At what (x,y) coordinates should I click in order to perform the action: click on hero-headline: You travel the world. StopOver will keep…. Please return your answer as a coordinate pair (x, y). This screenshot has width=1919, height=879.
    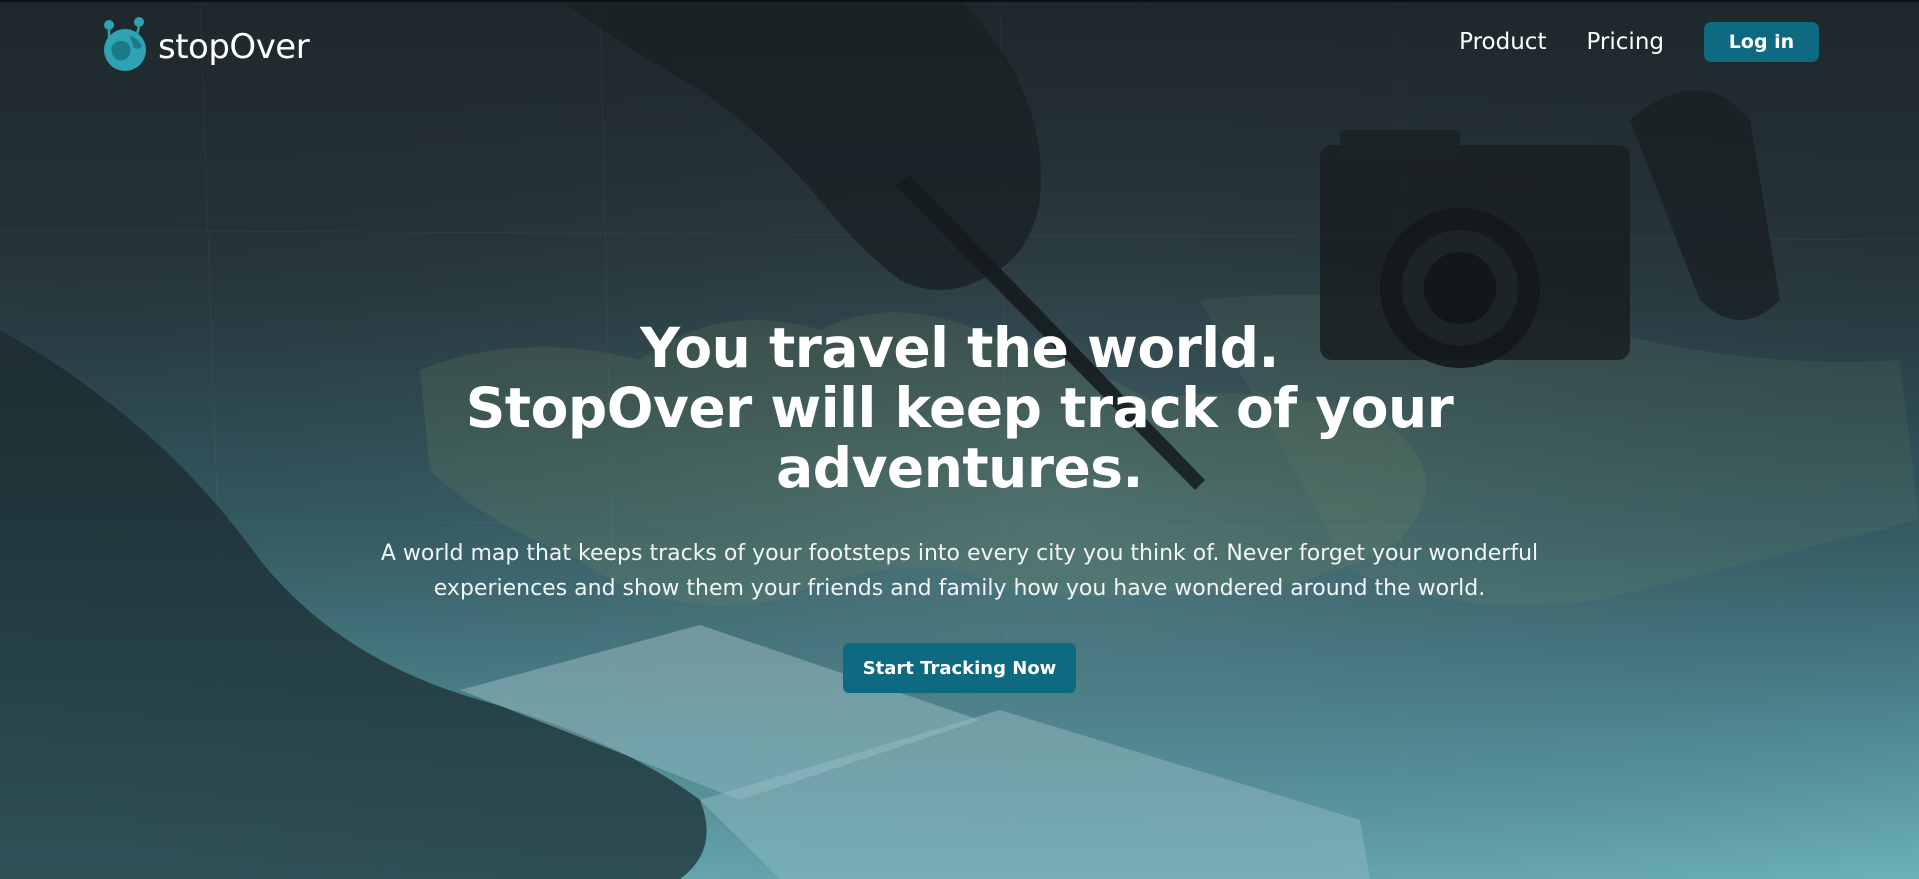
    Looking at the image, I should click on (960, 408).